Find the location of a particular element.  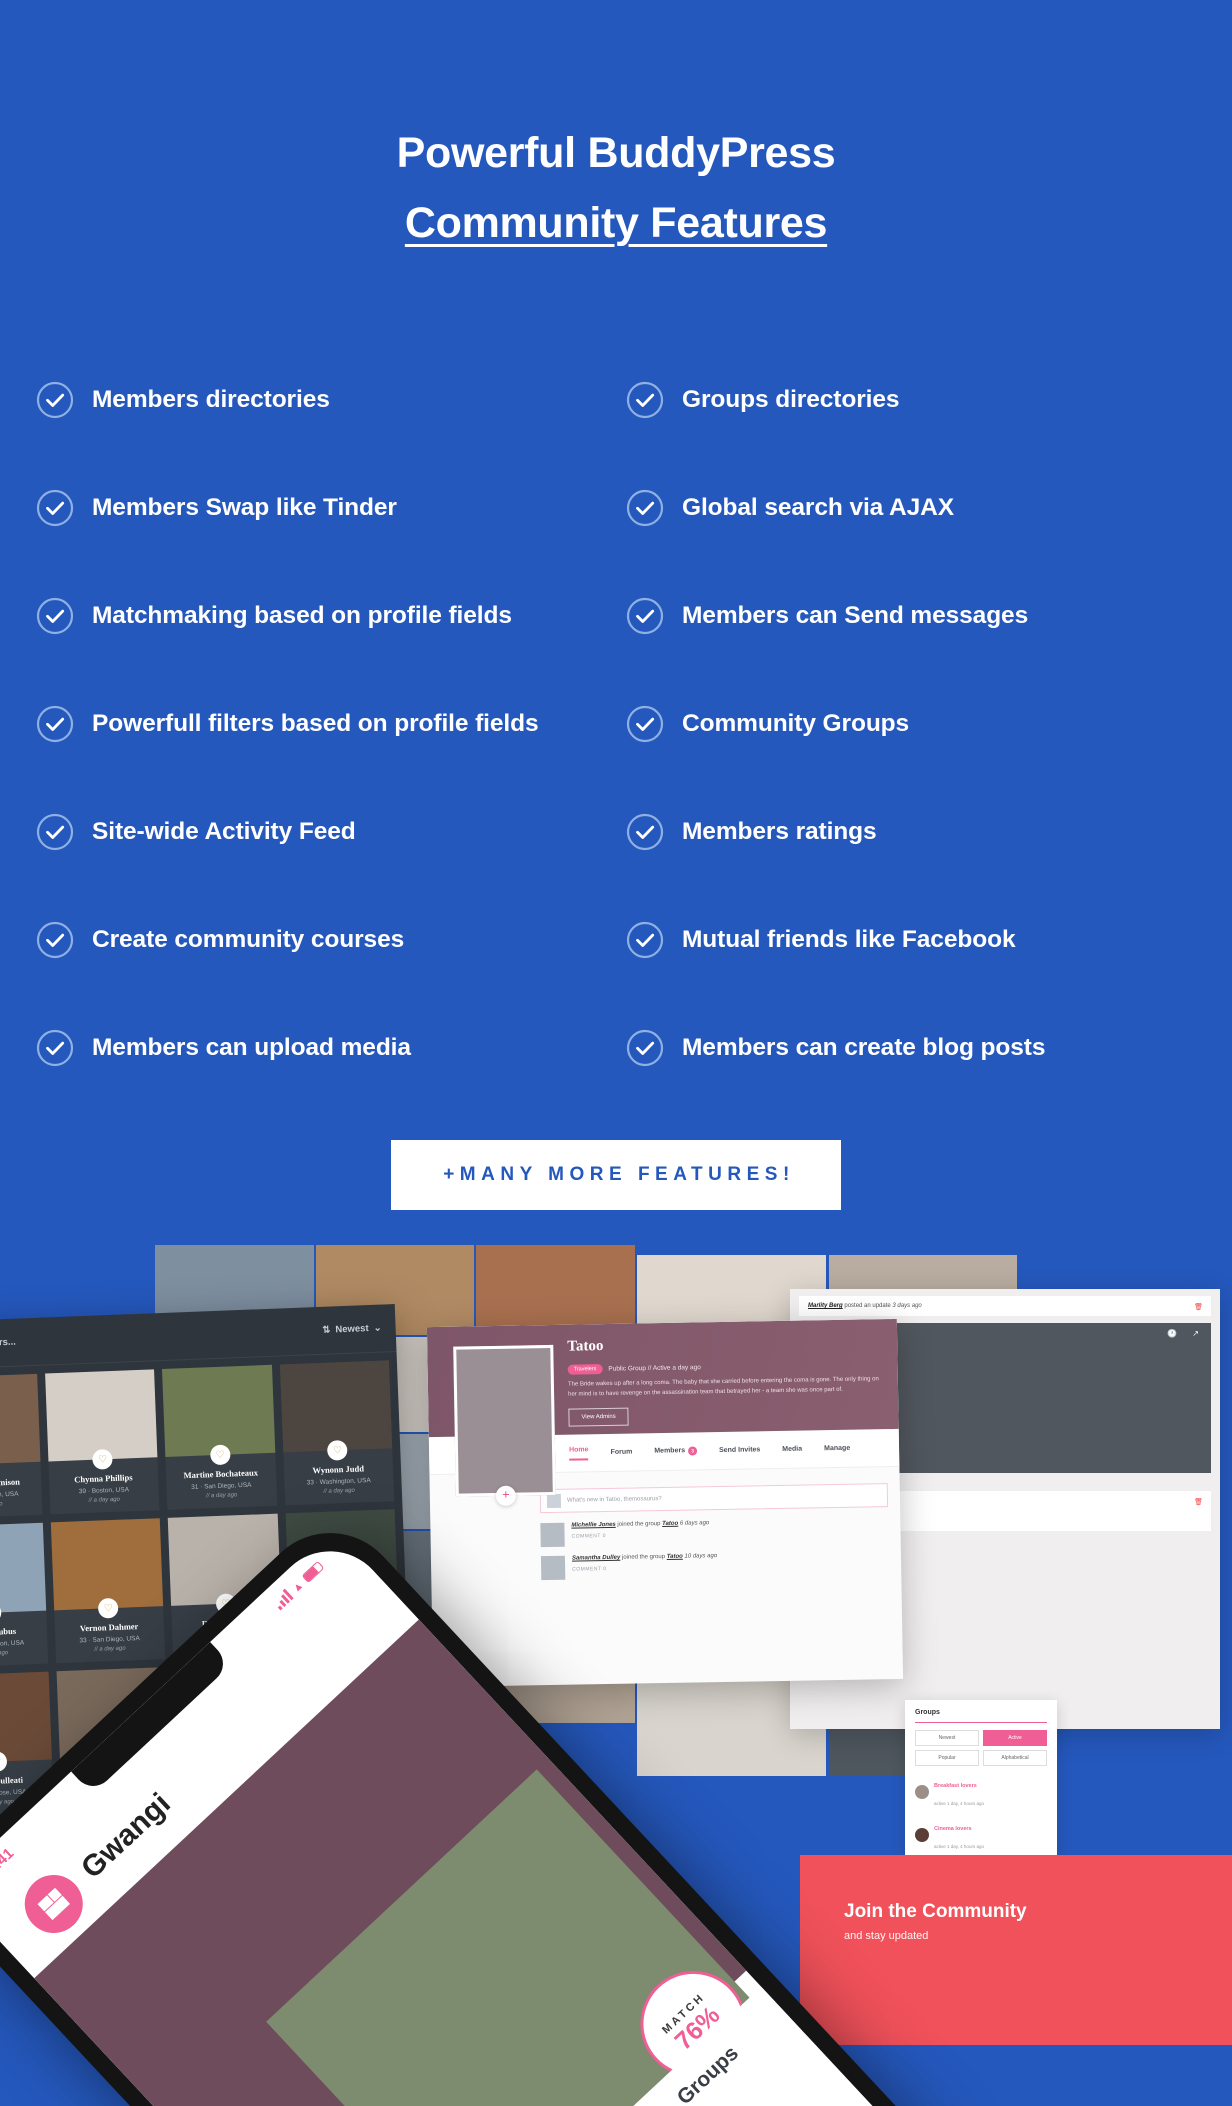

view-admins-button: View Admins is located at coordinates (598, 1417).